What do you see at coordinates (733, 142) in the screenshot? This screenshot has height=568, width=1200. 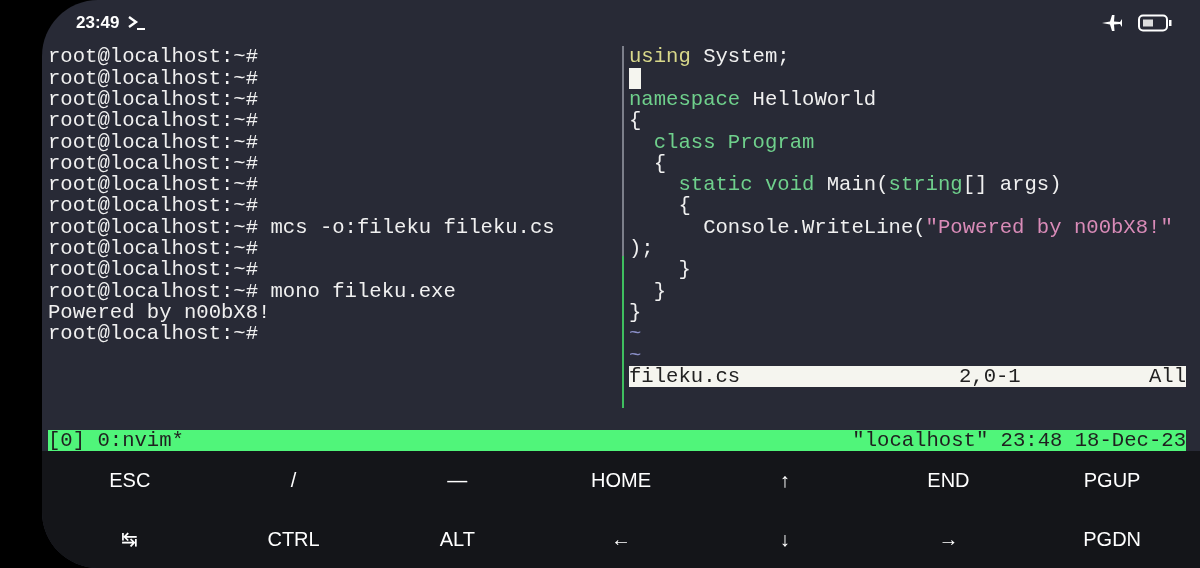 I see `code-line: class Program` at bounding box center [733, 142].